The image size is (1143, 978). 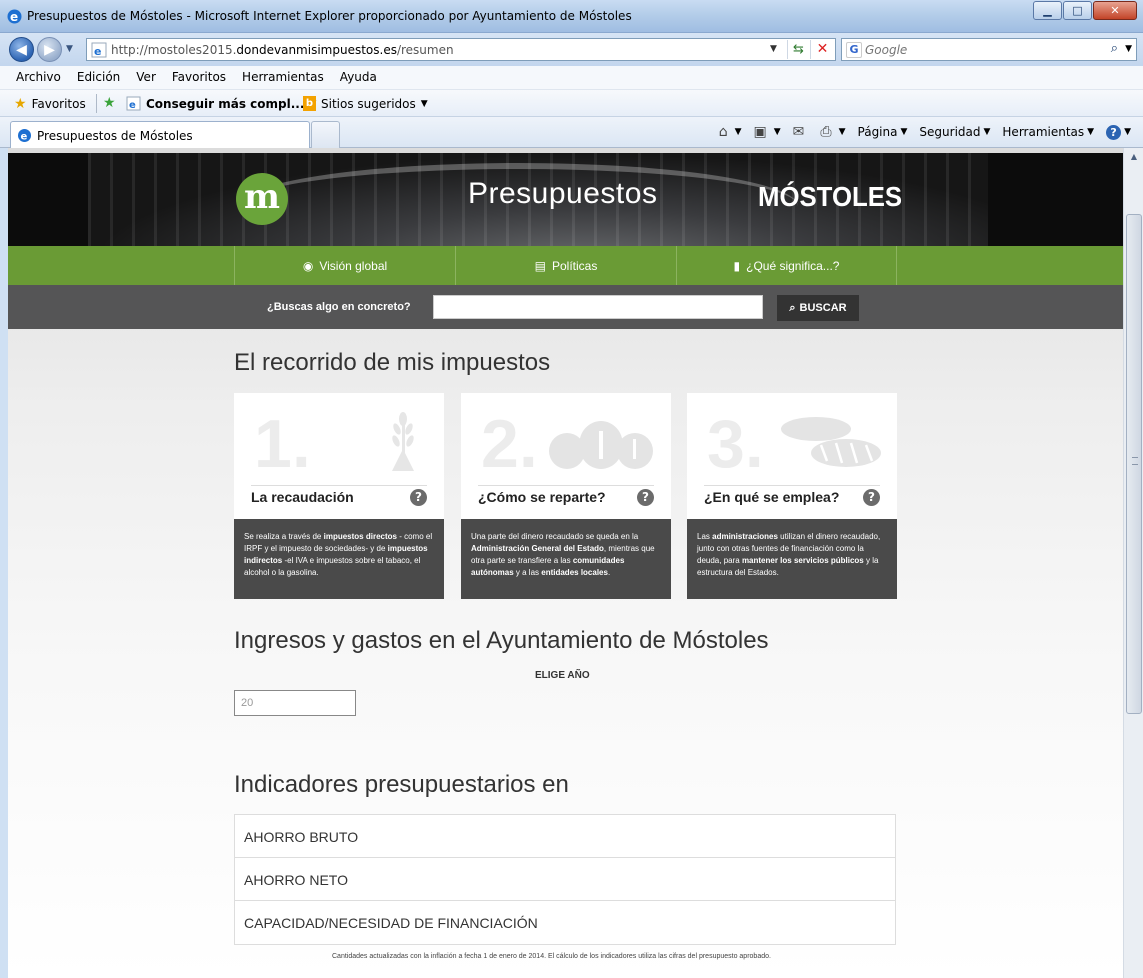 I want to click on recent-pages-dropdown-icon: ▼, so click(x=69, y=49).